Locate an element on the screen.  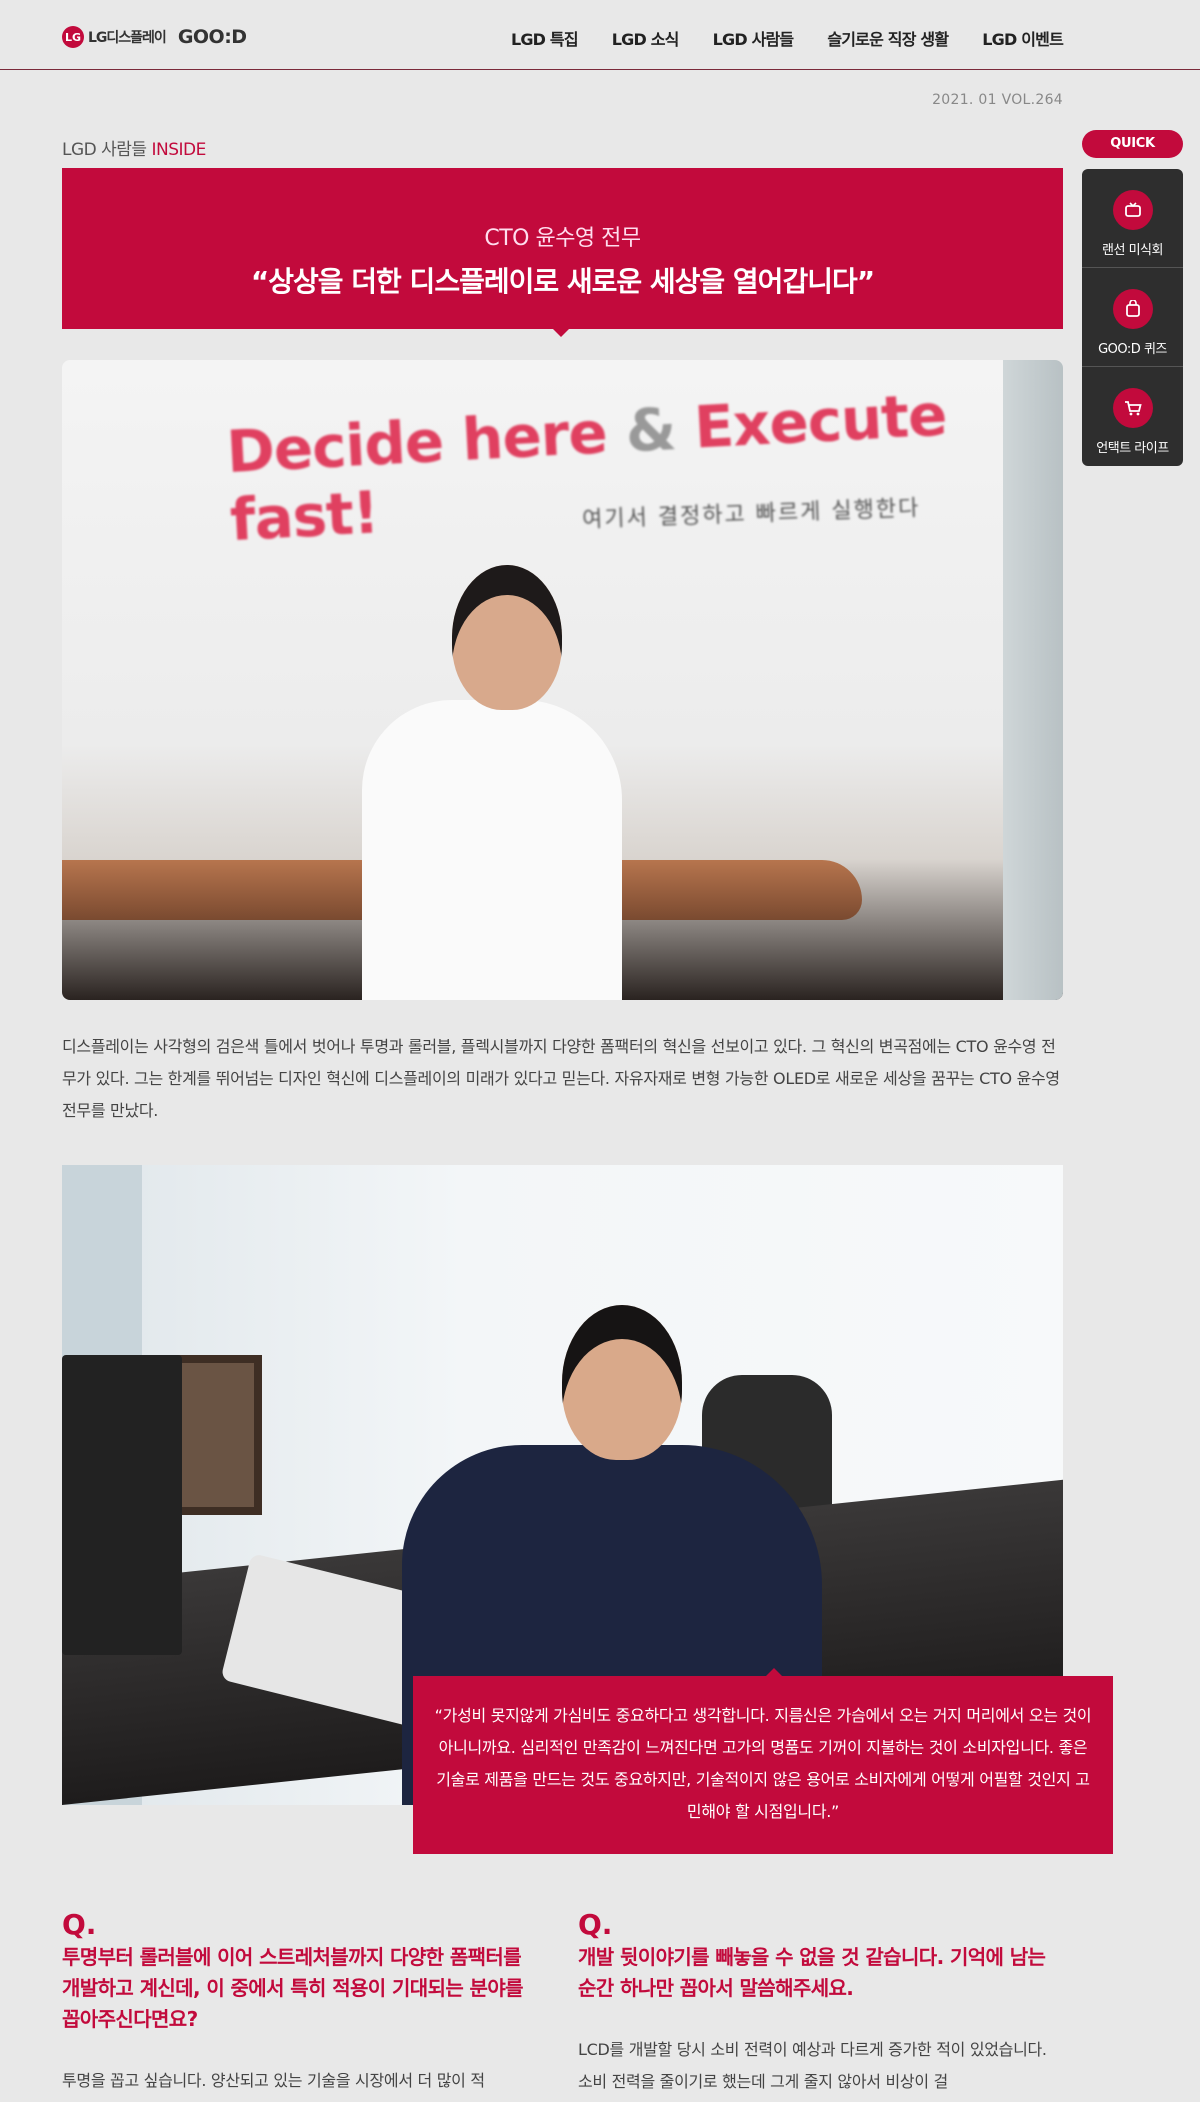
article-title-box: CTO 윤수영 전무 “상상을 더한 디스플레이로 새로운 세상을 열어갑니다” is located at coordinates (562, 248).